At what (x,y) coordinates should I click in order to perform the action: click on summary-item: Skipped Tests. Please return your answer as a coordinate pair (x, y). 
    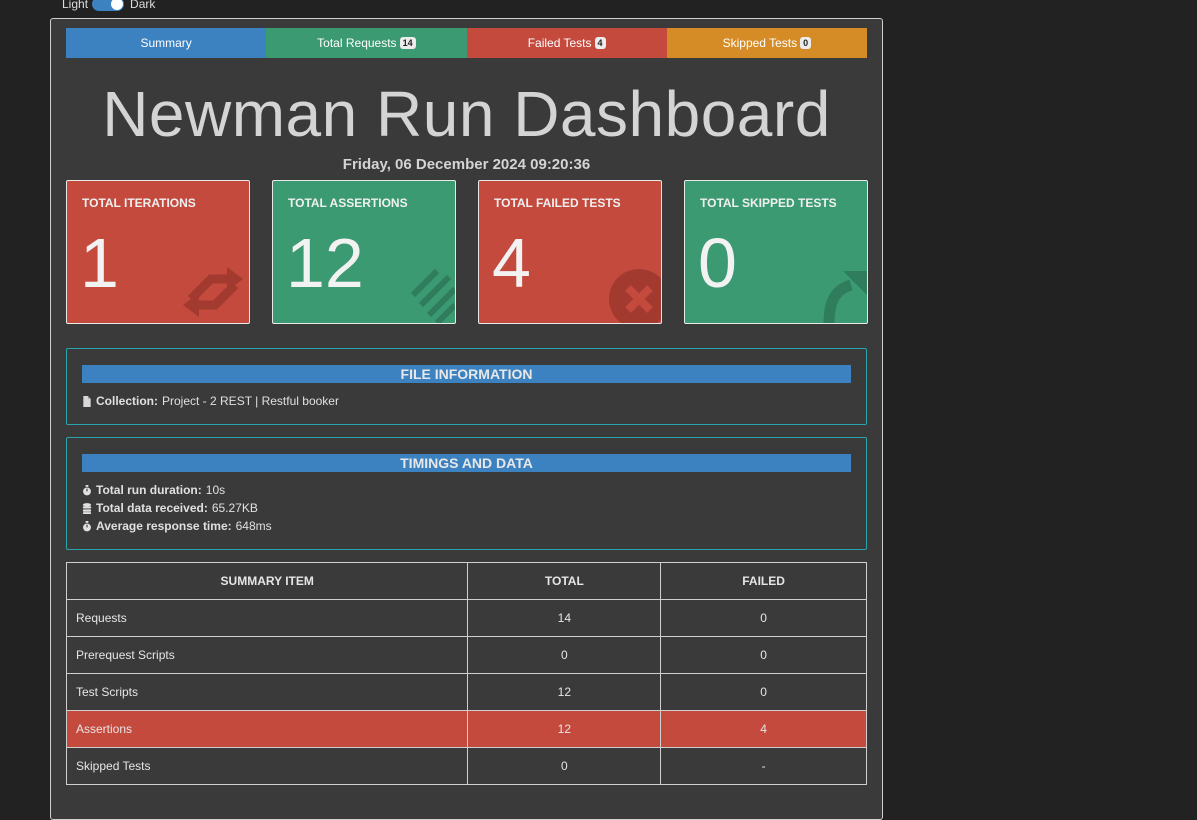
    Looking at the image, I should click on (267, 766).